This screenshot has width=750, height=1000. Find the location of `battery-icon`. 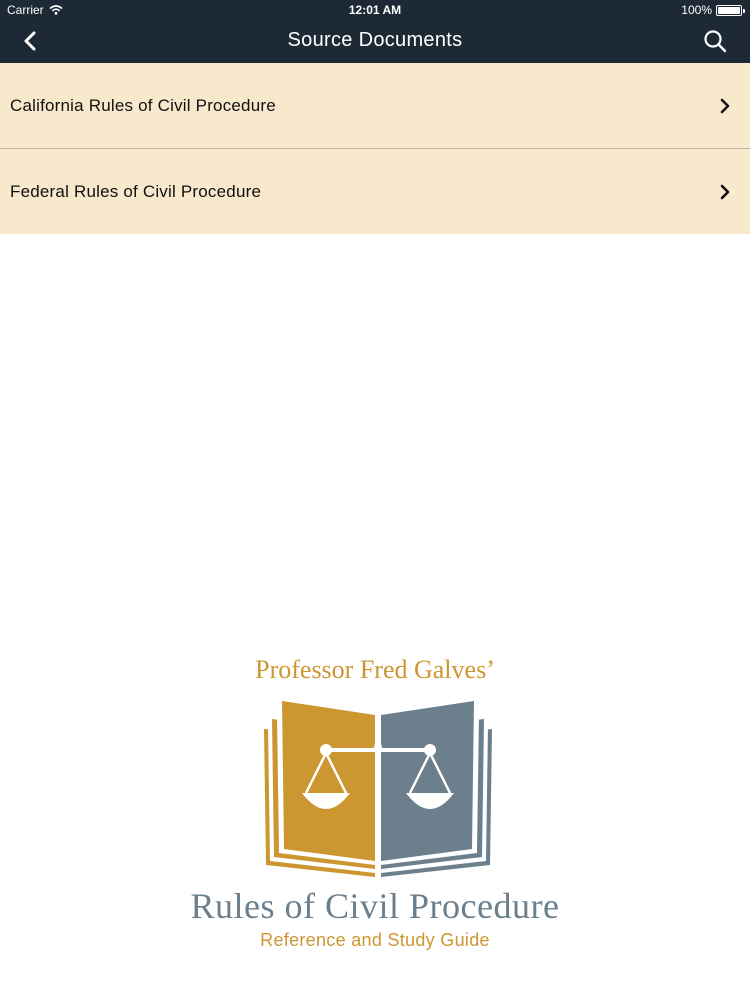

battery-icon is located at coordinates (730, 10).